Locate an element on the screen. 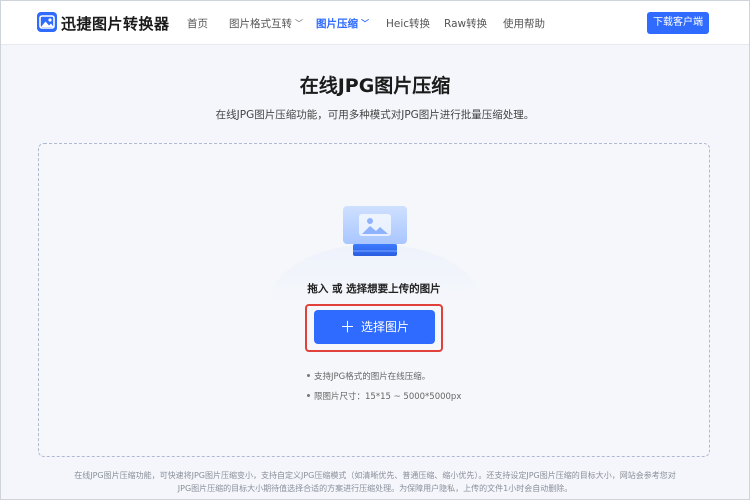 The width and height of the screenshot is (750, 500). page-subtitle: 在线JPG图片压缩功能，可用多种模式对JPG图片进行批量压缩处理。 is located at coordinates (375, 115).